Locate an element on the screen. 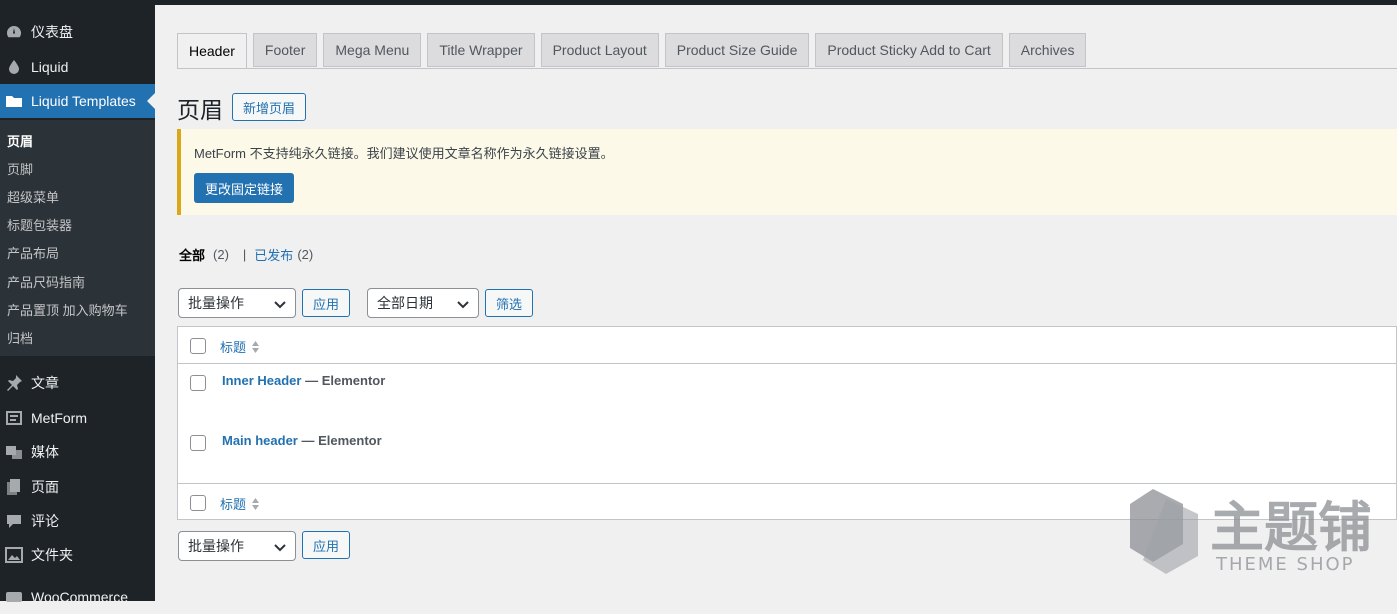 The width and height of the screenshot is (1397, 614). column-title-sort-bottom: 标题 is located at coordinates (240, 503).